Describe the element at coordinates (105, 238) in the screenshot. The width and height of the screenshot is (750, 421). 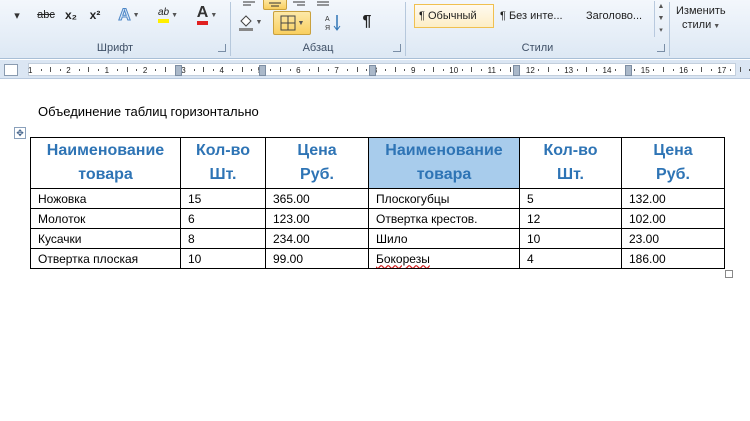
I see `table-cell: Кусачки` at that location.